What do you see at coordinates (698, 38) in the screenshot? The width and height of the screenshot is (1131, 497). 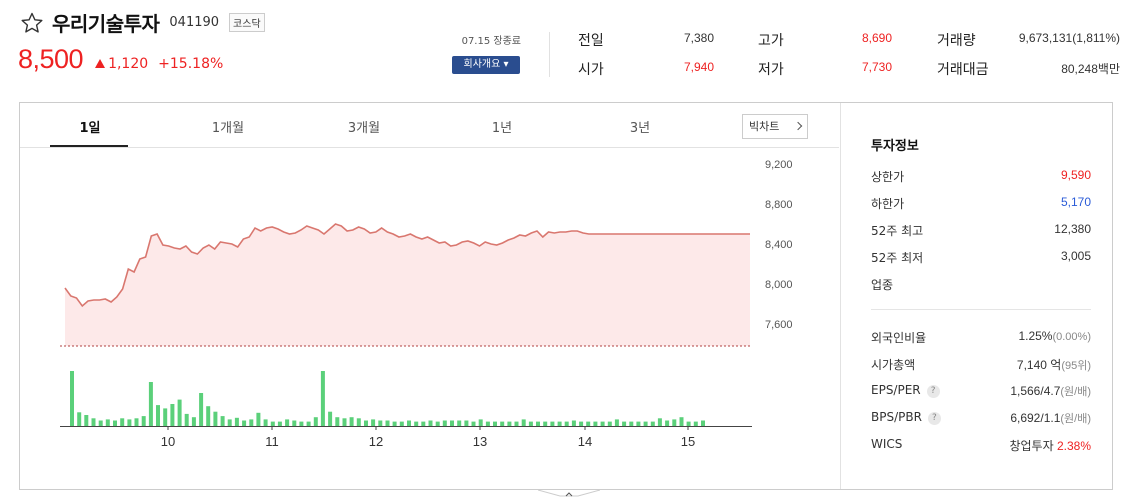 I see `prev-close-value: 7,380` at bounding box center [698, 38].